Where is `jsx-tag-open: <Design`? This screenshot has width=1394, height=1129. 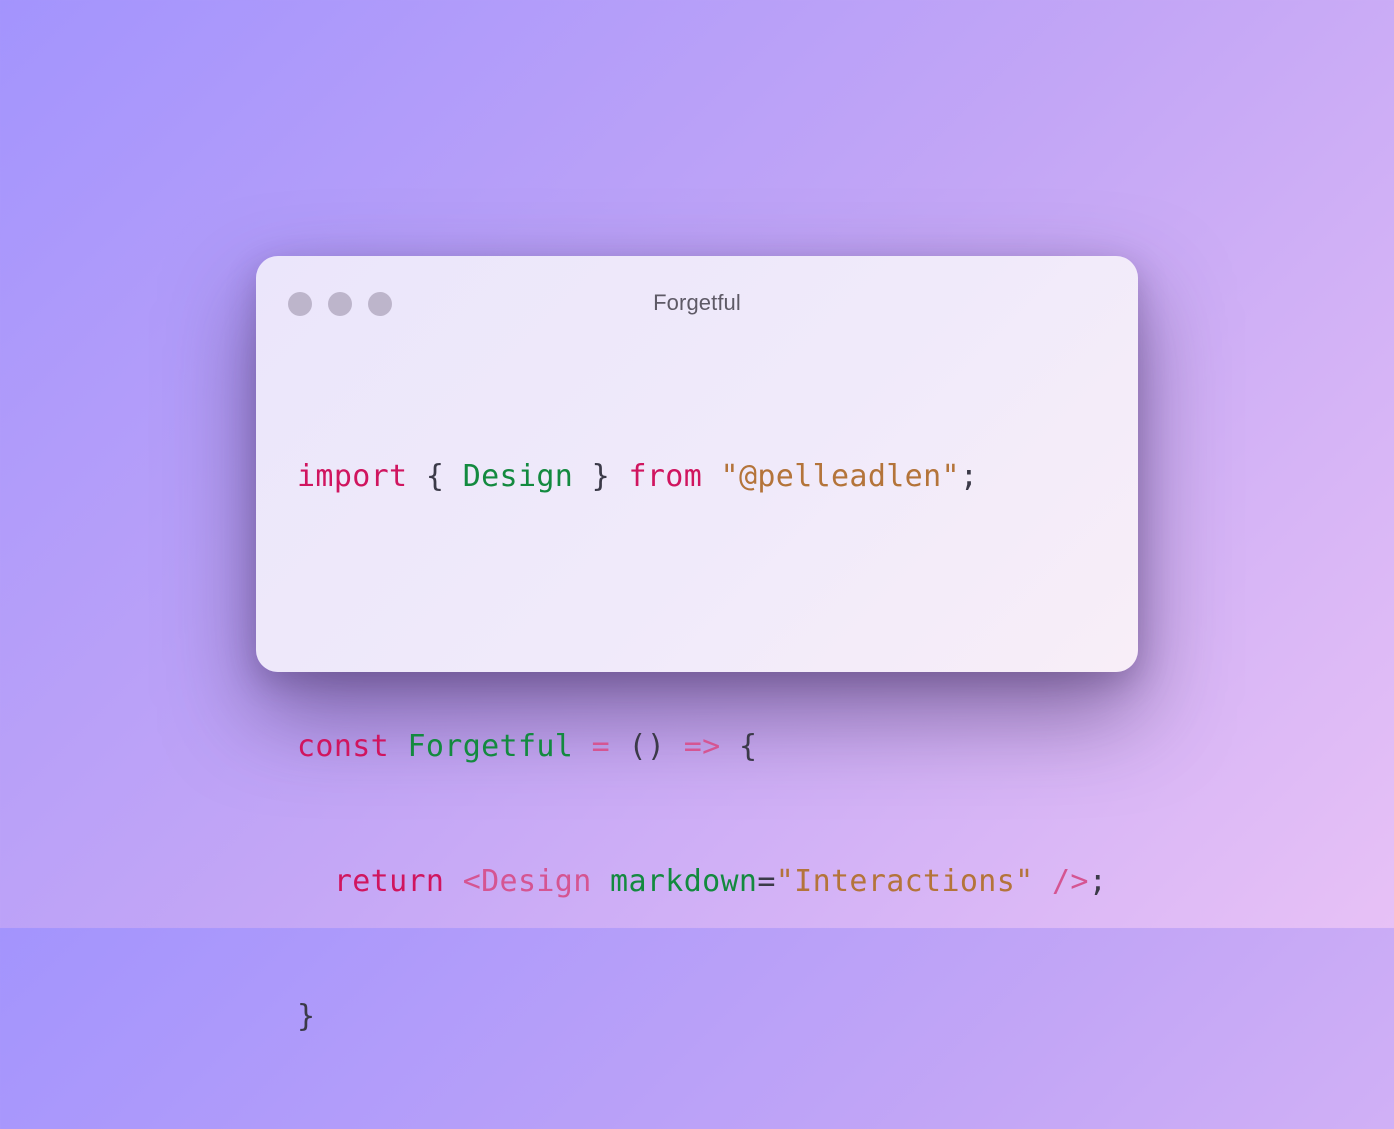
jsx-tag-open: <Design is located at coordinates (527, 881).